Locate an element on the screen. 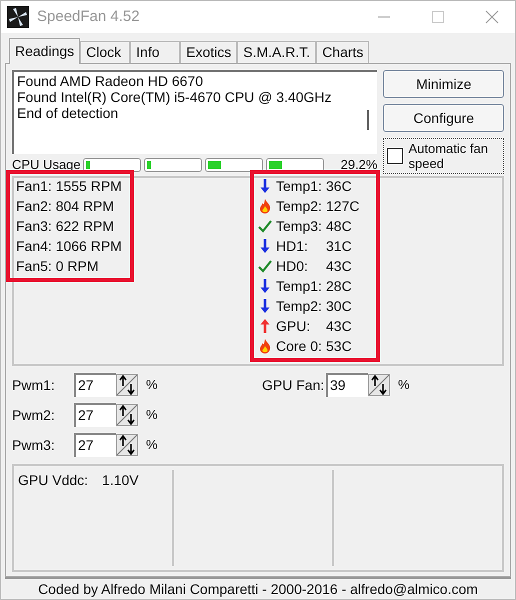  voltage-value: 1.10V is located at coordinates (120, 480).